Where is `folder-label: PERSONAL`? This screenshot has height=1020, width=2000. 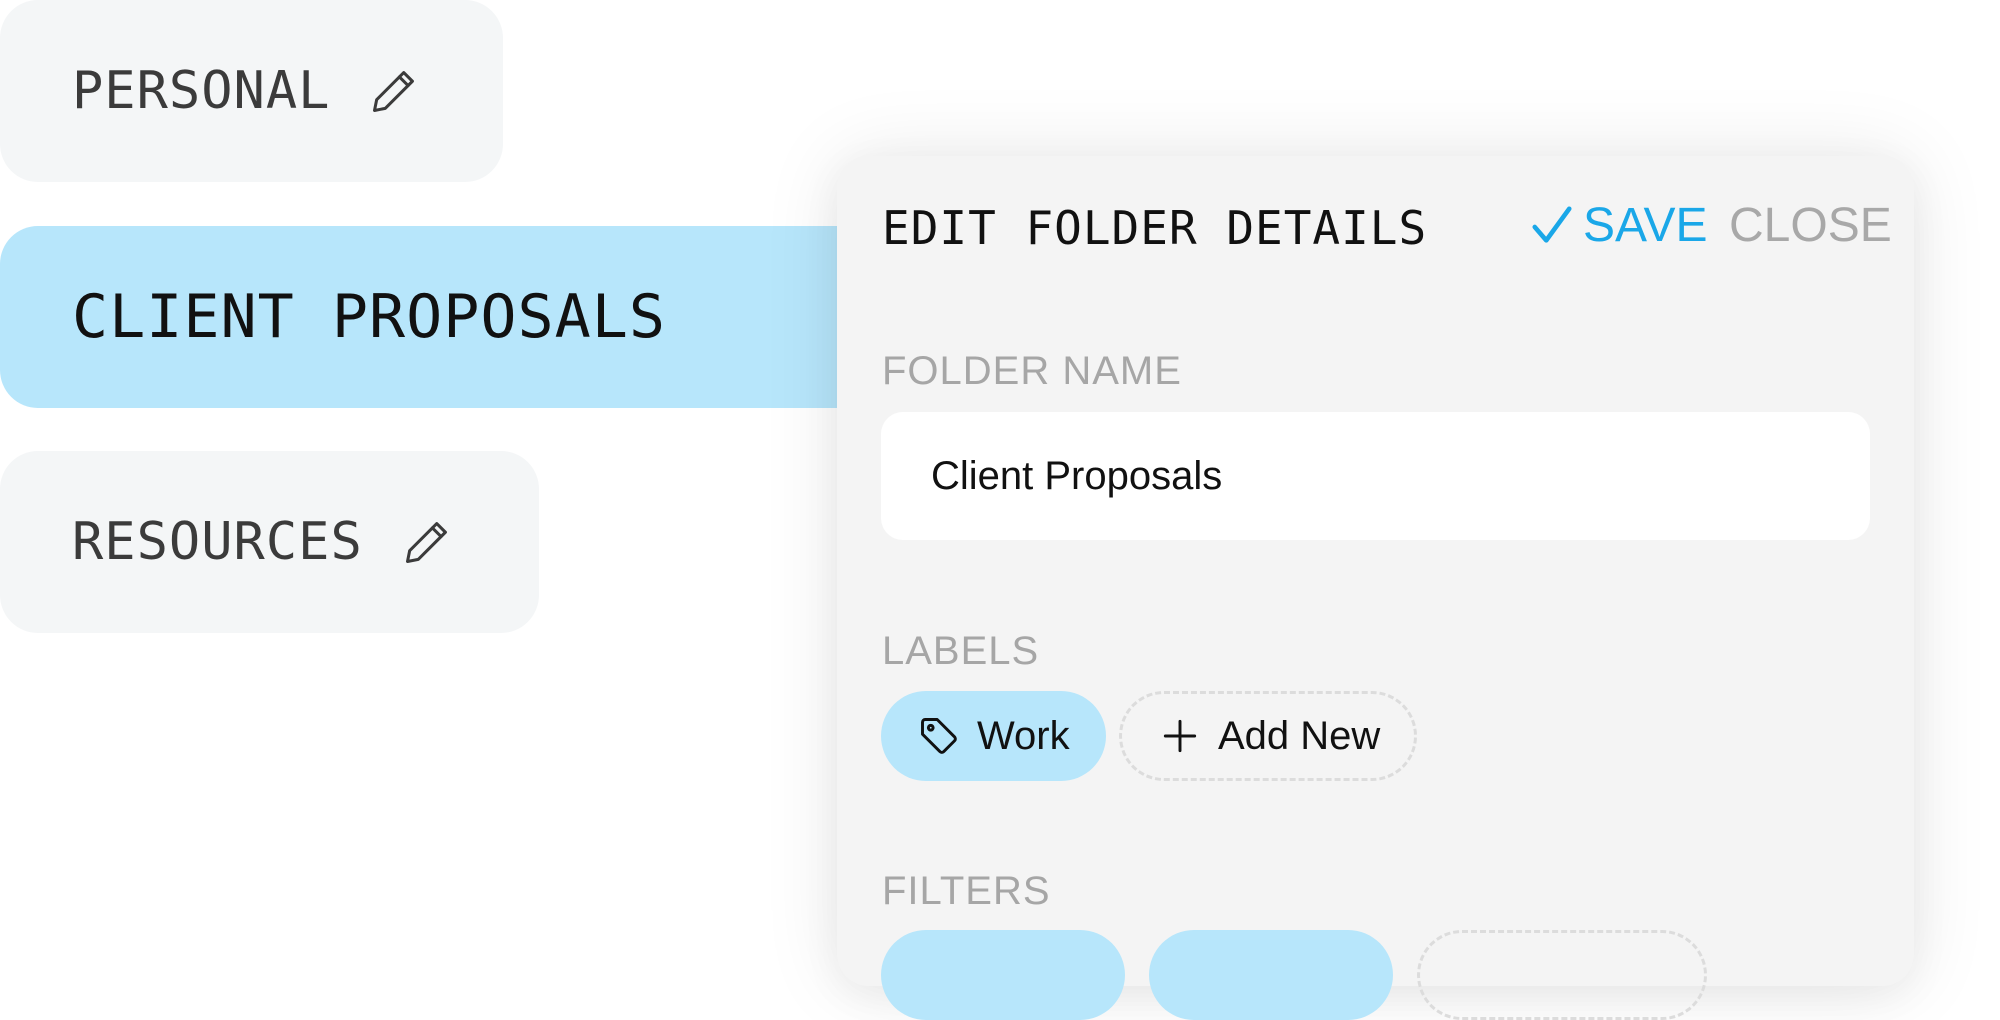 folder-label: PERSONAL is located at coordinates (201, 91).